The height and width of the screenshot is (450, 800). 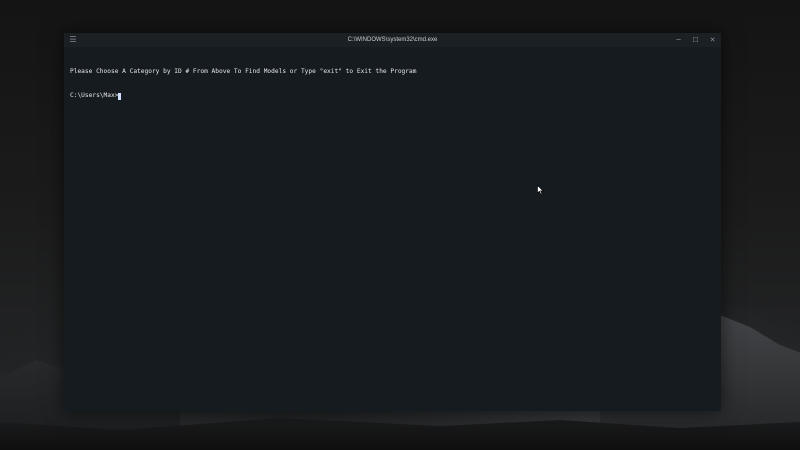 What do you see at coordinates (94, 95) in the screenshot?
I see `command-prompt: C:\Users\Max>` at bounding box center [94, 95].